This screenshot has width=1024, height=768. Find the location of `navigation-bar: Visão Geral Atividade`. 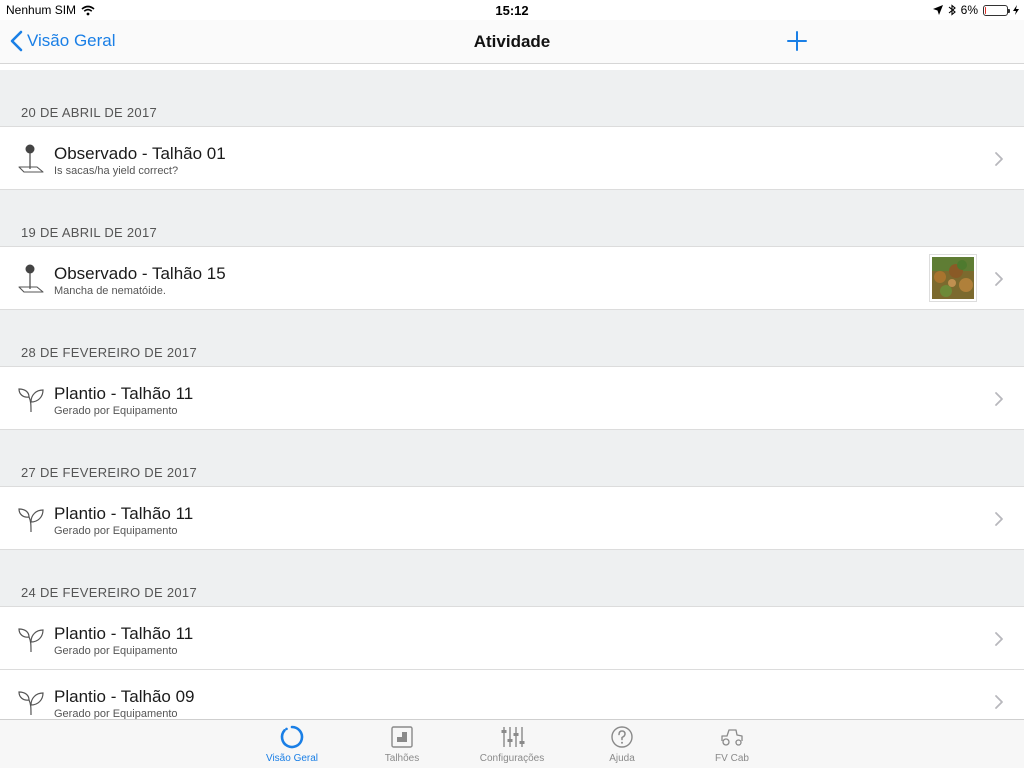

navigation-bar: Visão Geral Atividade is located at coordinates (512, 42).